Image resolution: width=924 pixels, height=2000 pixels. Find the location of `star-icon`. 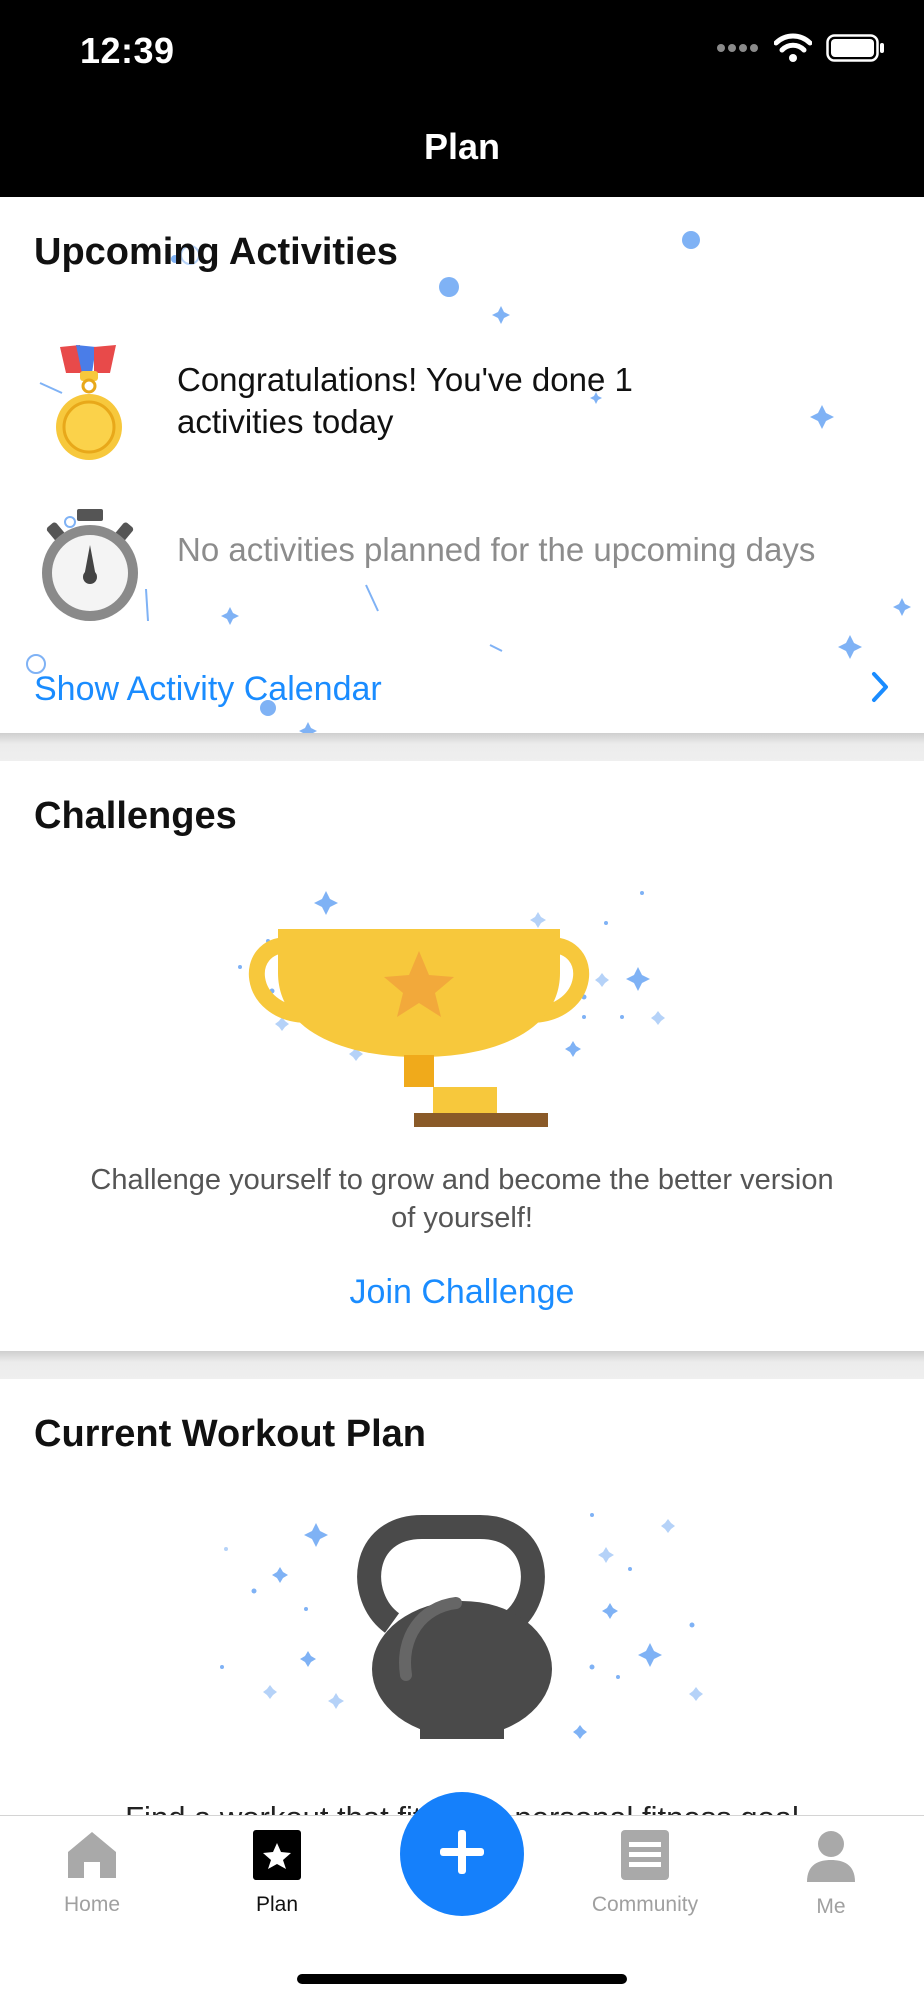

star-icon is located at coordinates (277, 1857).